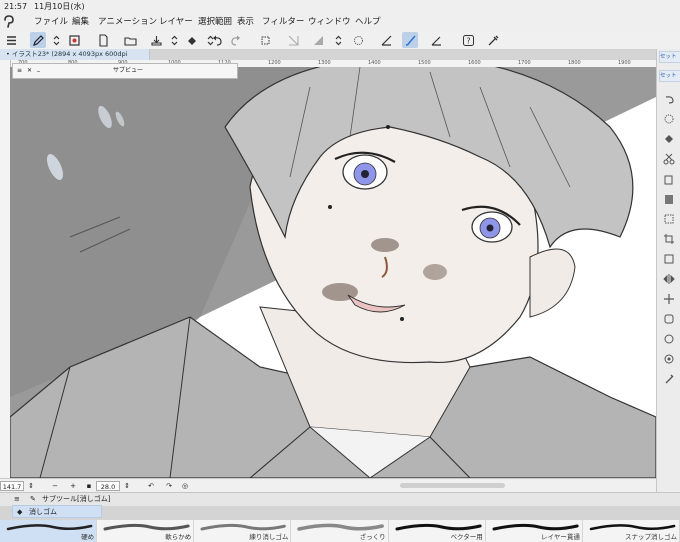 The height and width of the screenshot is (542, 680). What do you see at coordinates (340, 499) in the screenshot?
I see `subtool-palette-header: ≡ ✎ サブツール[消しゴム]` at bounding box center [340, 499].